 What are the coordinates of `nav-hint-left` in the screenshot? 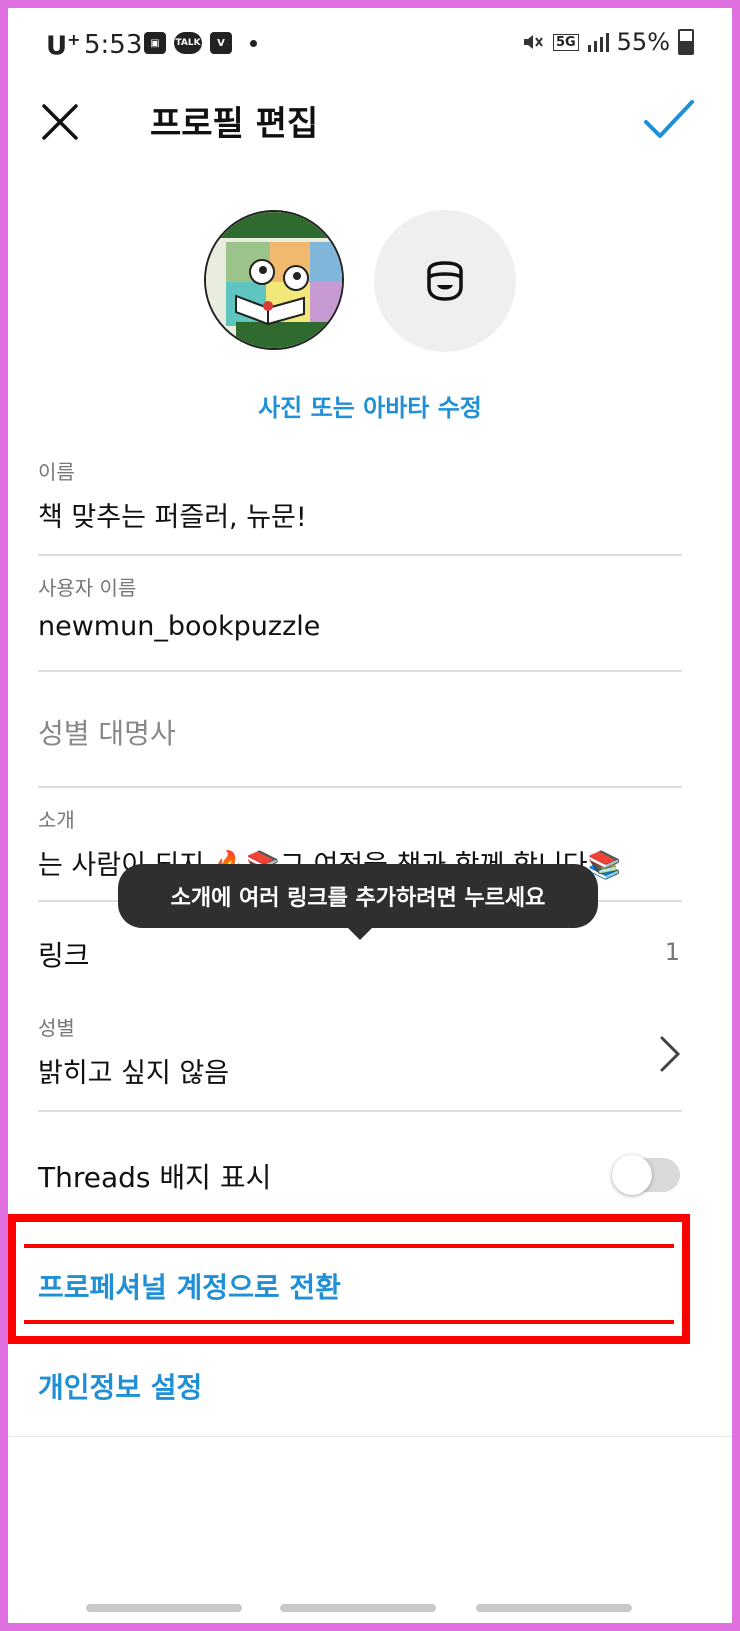 It's located at (164, 1608).